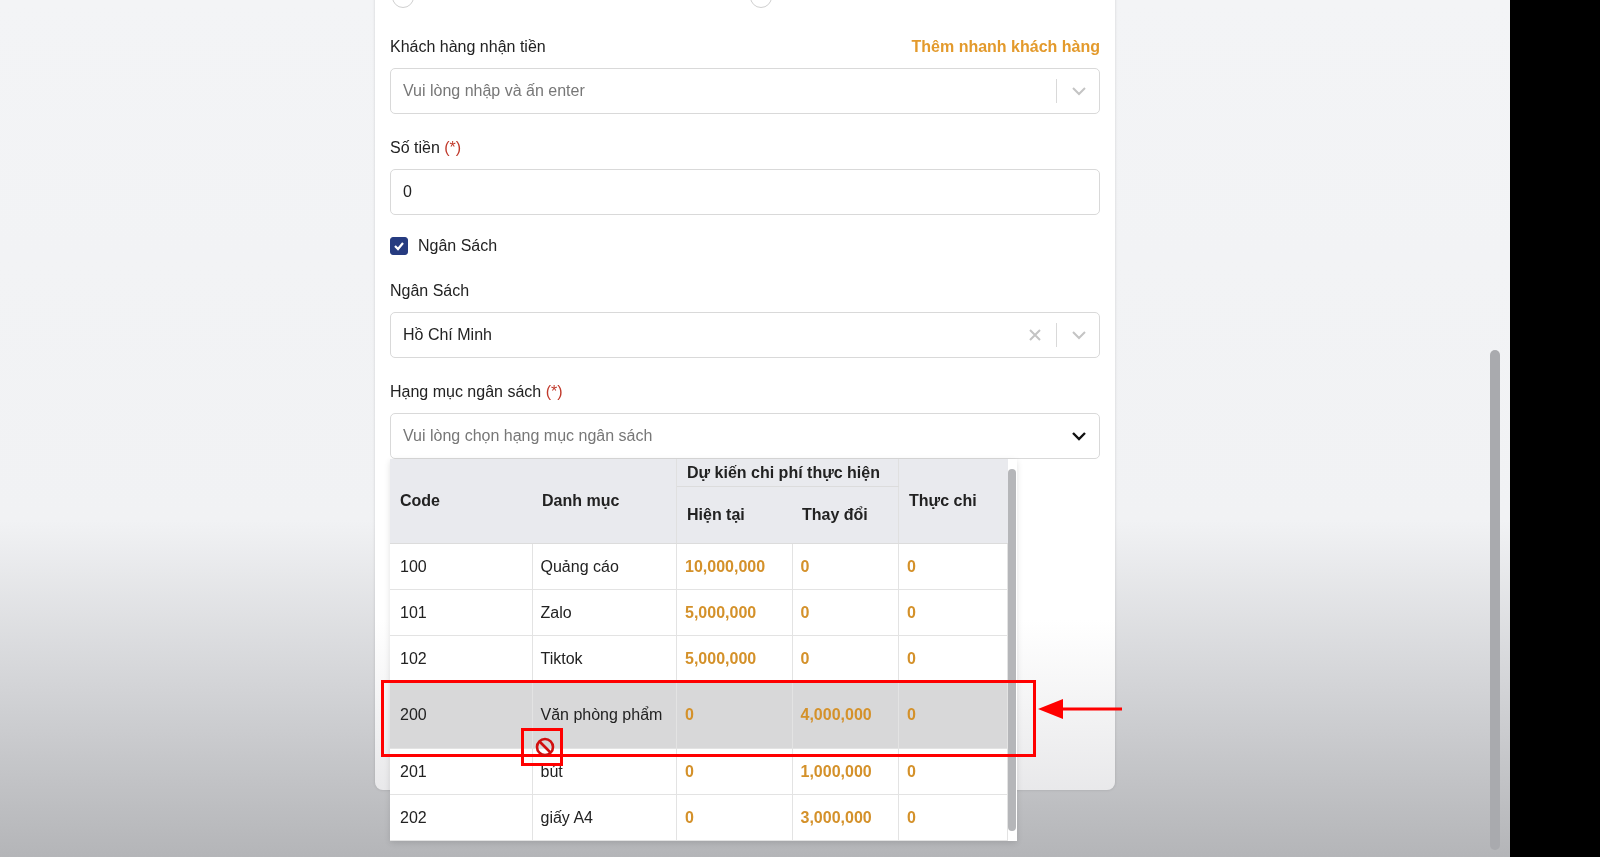  Describe the element at coordinates (430, 291) in the screenshot. I see `field-label: Ngân Sách` at that location.